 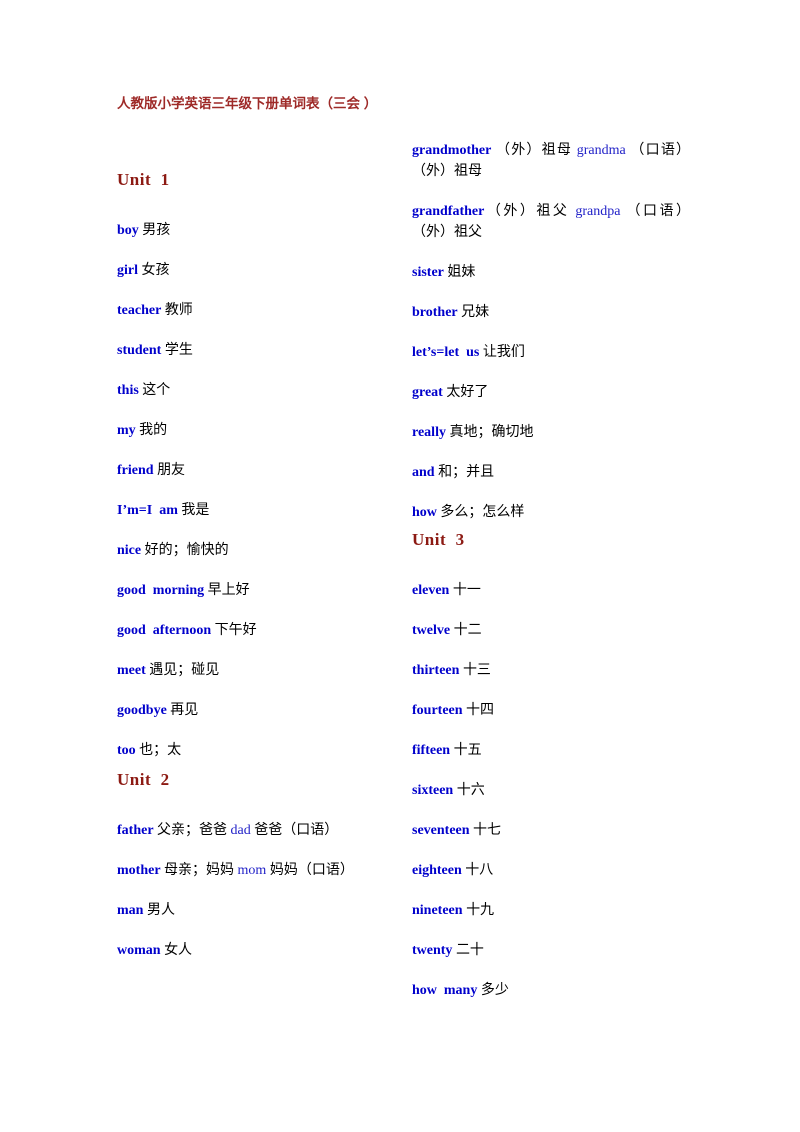 I want to click on vocabulary-entry: thirteen 十三, so click(x=551, y=670).